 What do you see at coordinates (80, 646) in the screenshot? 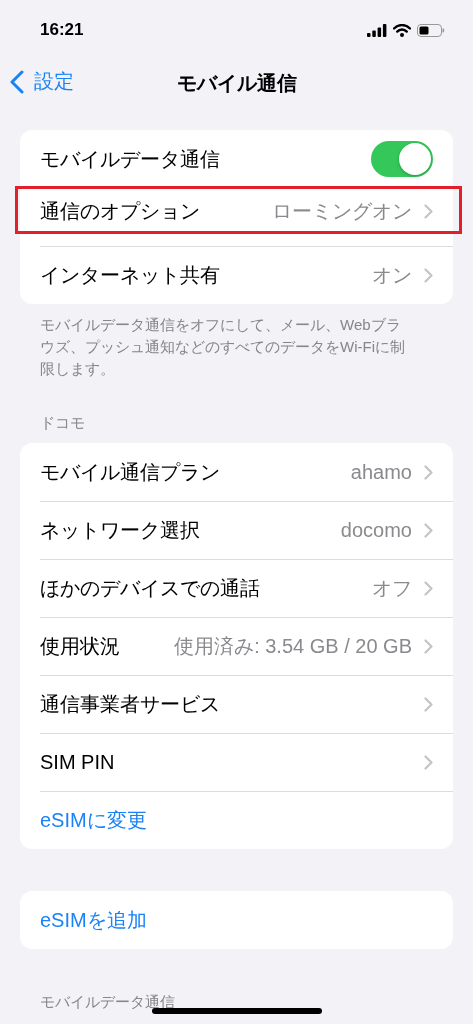
I see `row-label: 使用状況` at bounding box center [80, 646].